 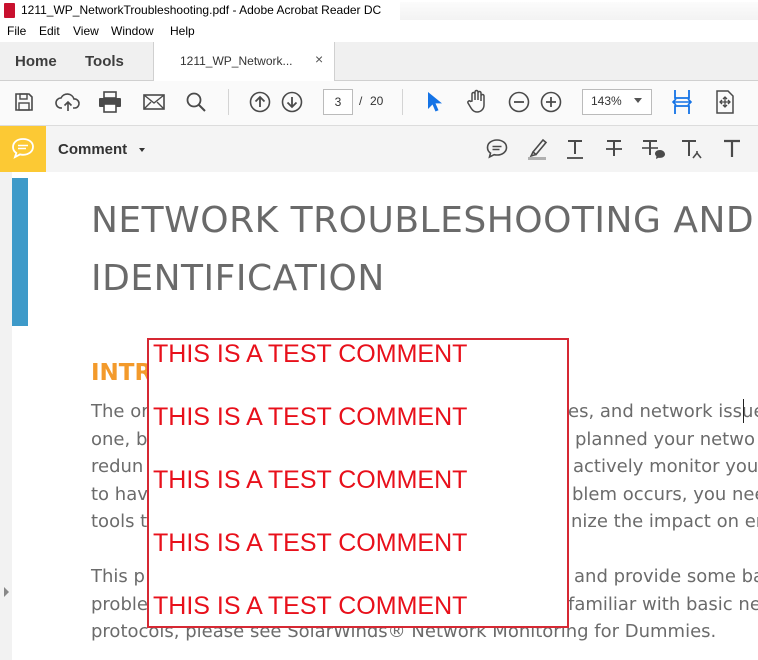 I want to click on print-icon, so click(x=110, y=102).